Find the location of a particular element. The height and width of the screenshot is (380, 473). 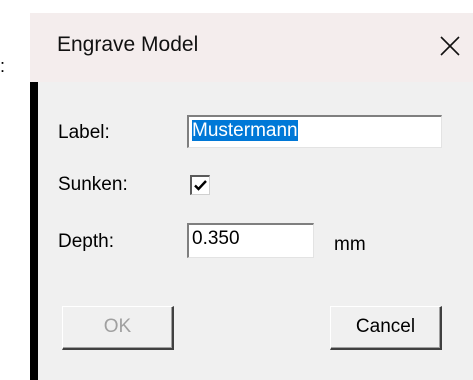

ok-button: OK is located at coordinates (118, 328).